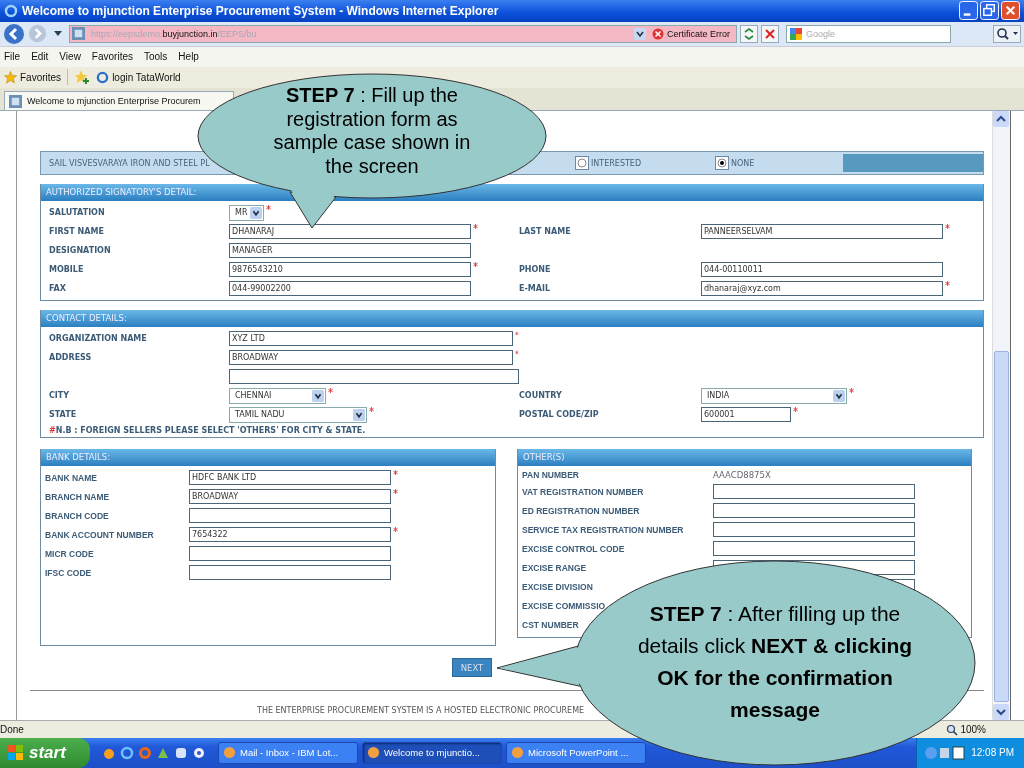 This screenshot has width=1024, height=768. What do you see at coordinates (1001, 527) in the screenshot?
I see `scroll-thumb` at bounding box center [1001, 527].